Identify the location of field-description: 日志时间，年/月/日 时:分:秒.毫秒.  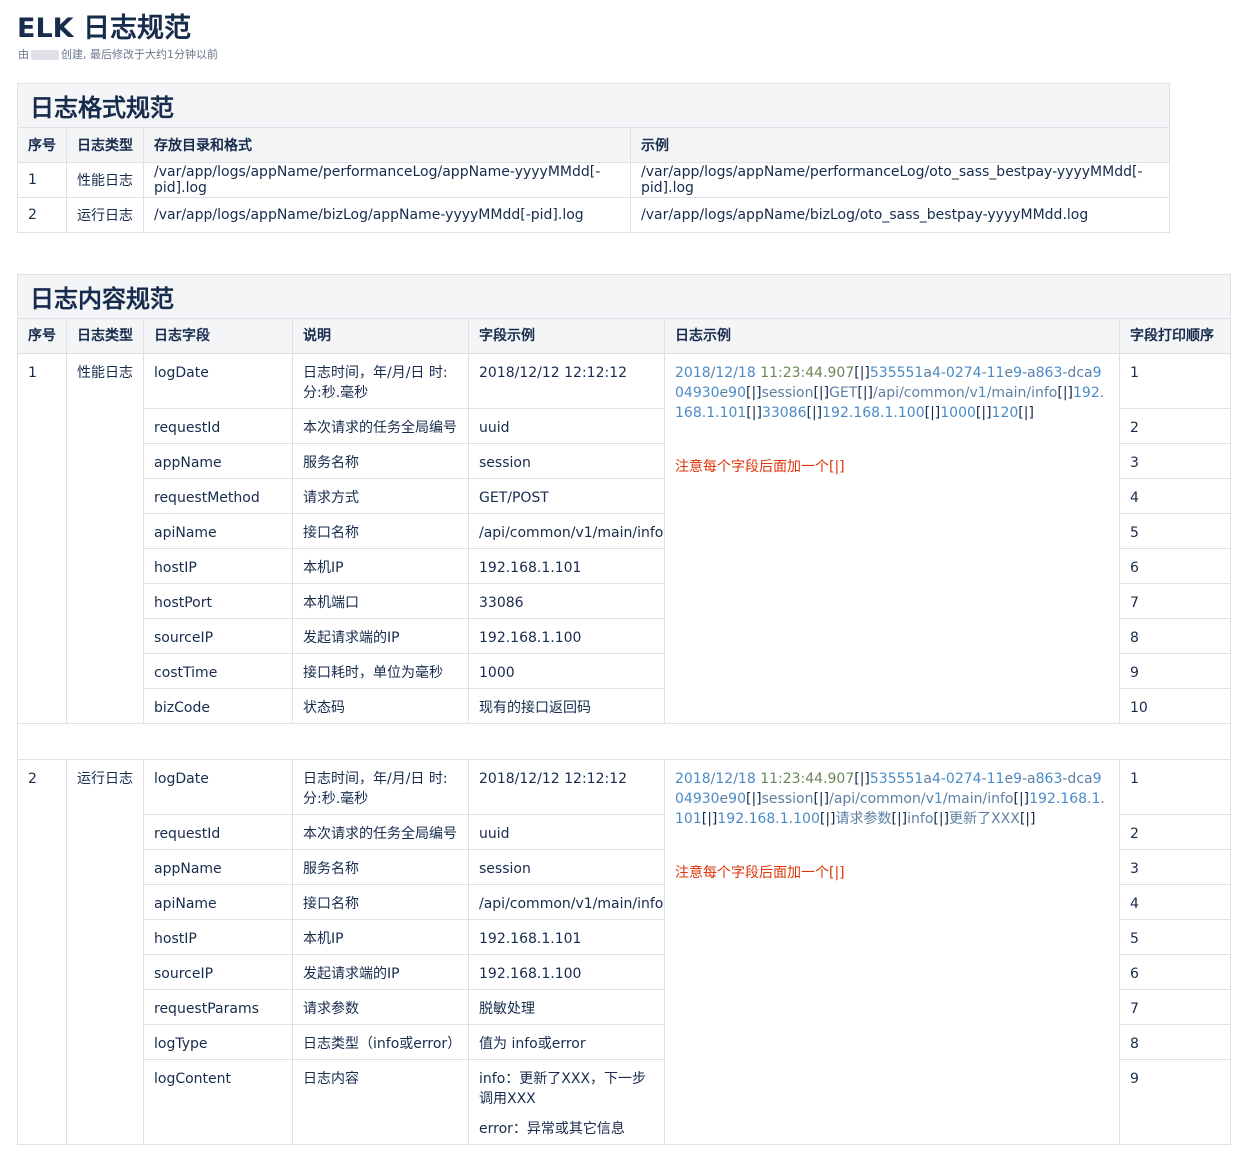
(380, 381).